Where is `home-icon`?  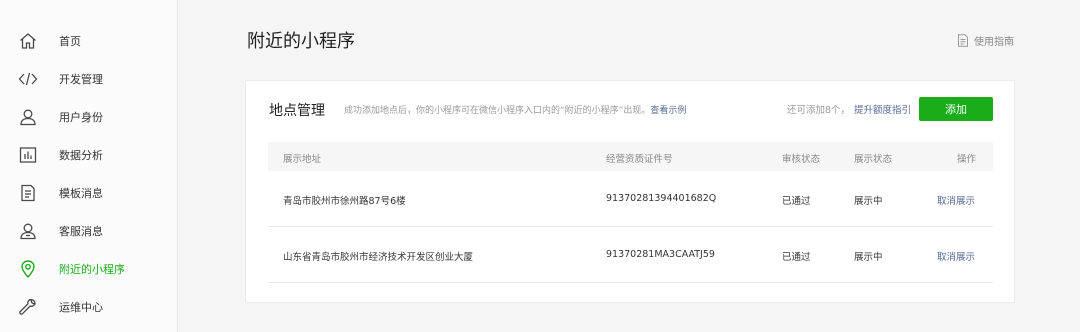 home-icon is located at coordinates (28, 41).